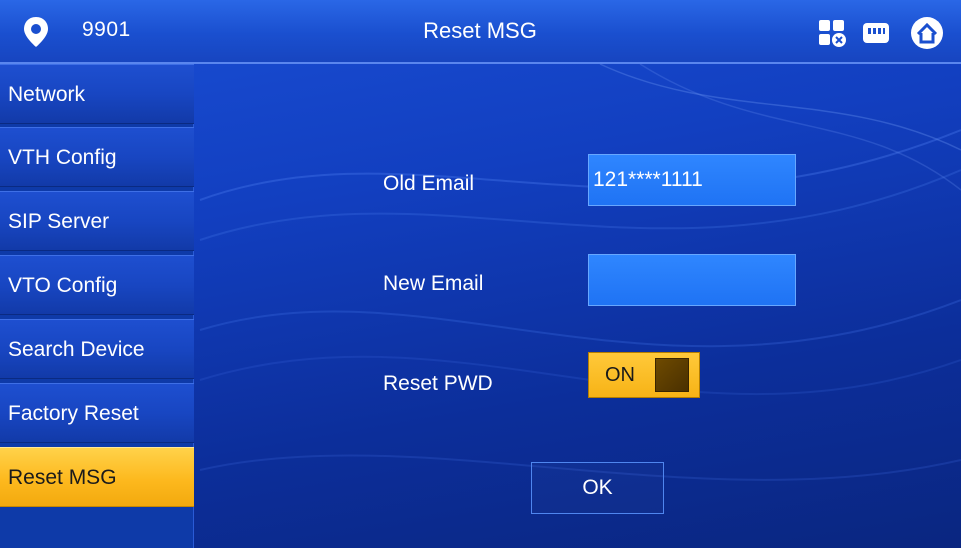 This screenshot has width=961, height=548. What do you see at coordinates (76, 349) in the screenshot?
I see `sidebar-item-label: Search Device` at bounding box center [76, 349].